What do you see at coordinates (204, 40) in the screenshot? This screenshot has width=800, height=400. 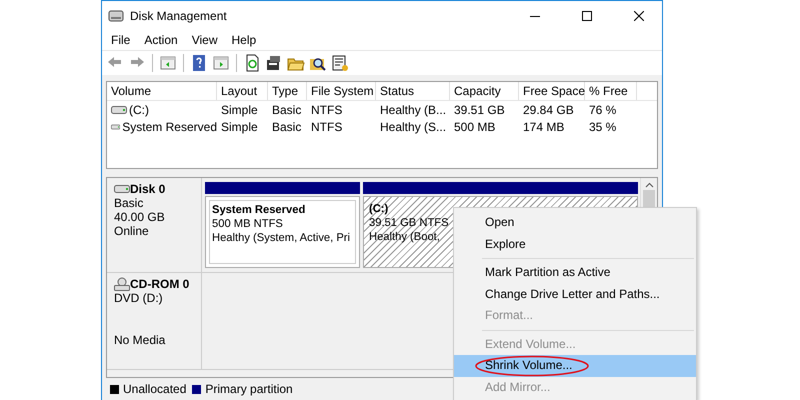 I see `menu-item: View` at bounding box center [204, 40].